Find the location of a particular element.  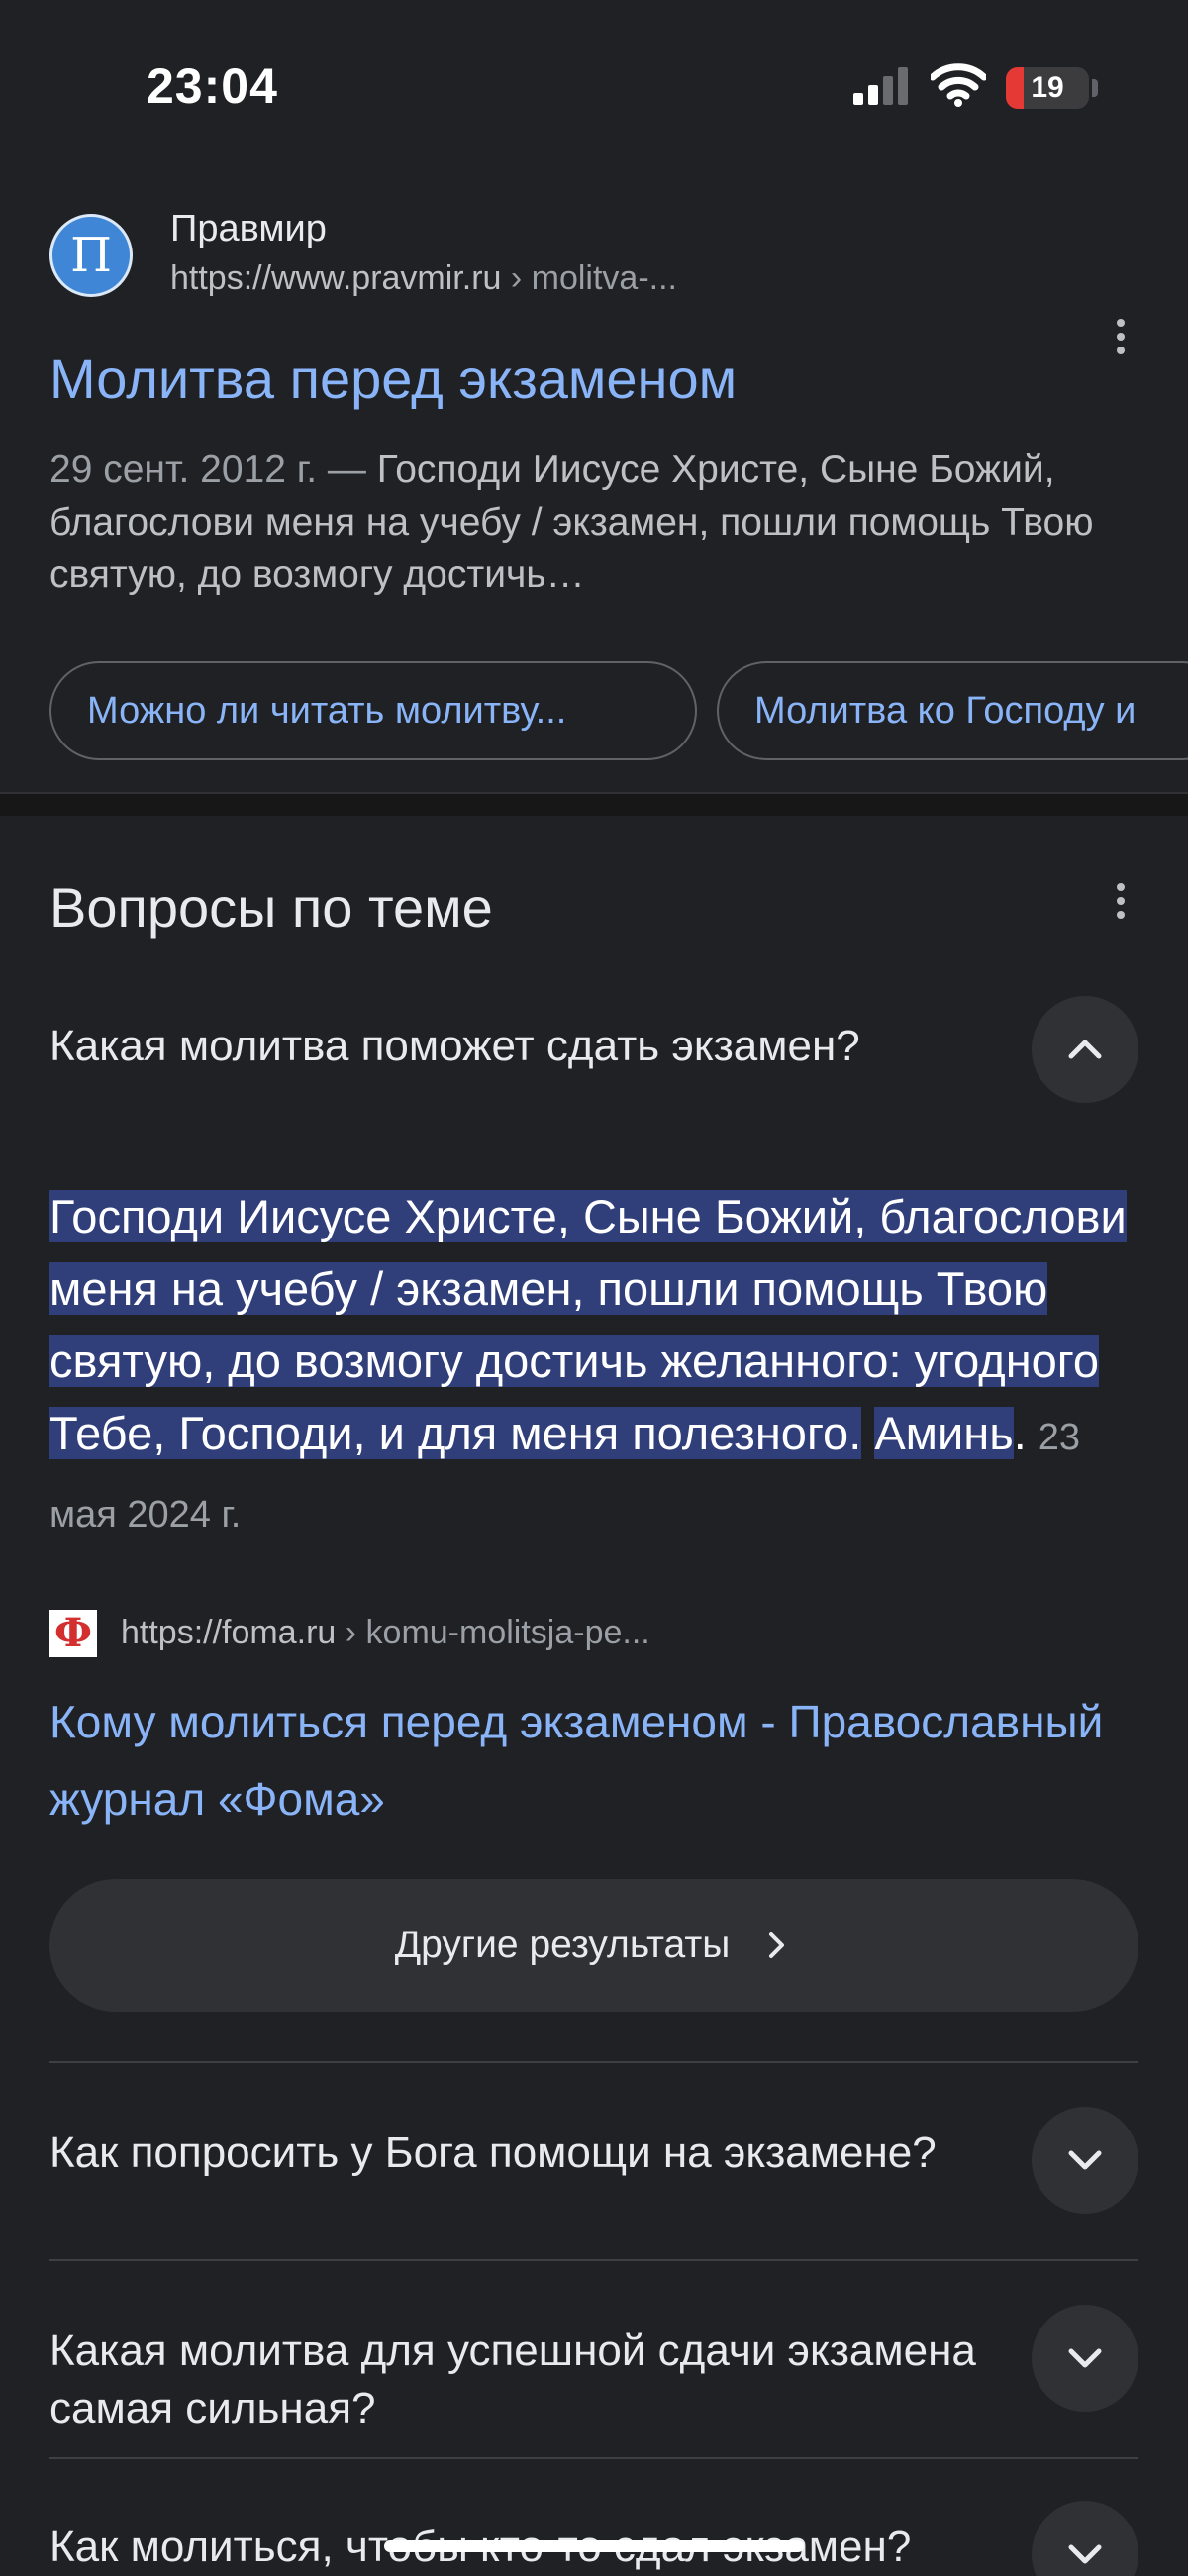

battery-icon: 19 is located at coordinates (1047, 88).